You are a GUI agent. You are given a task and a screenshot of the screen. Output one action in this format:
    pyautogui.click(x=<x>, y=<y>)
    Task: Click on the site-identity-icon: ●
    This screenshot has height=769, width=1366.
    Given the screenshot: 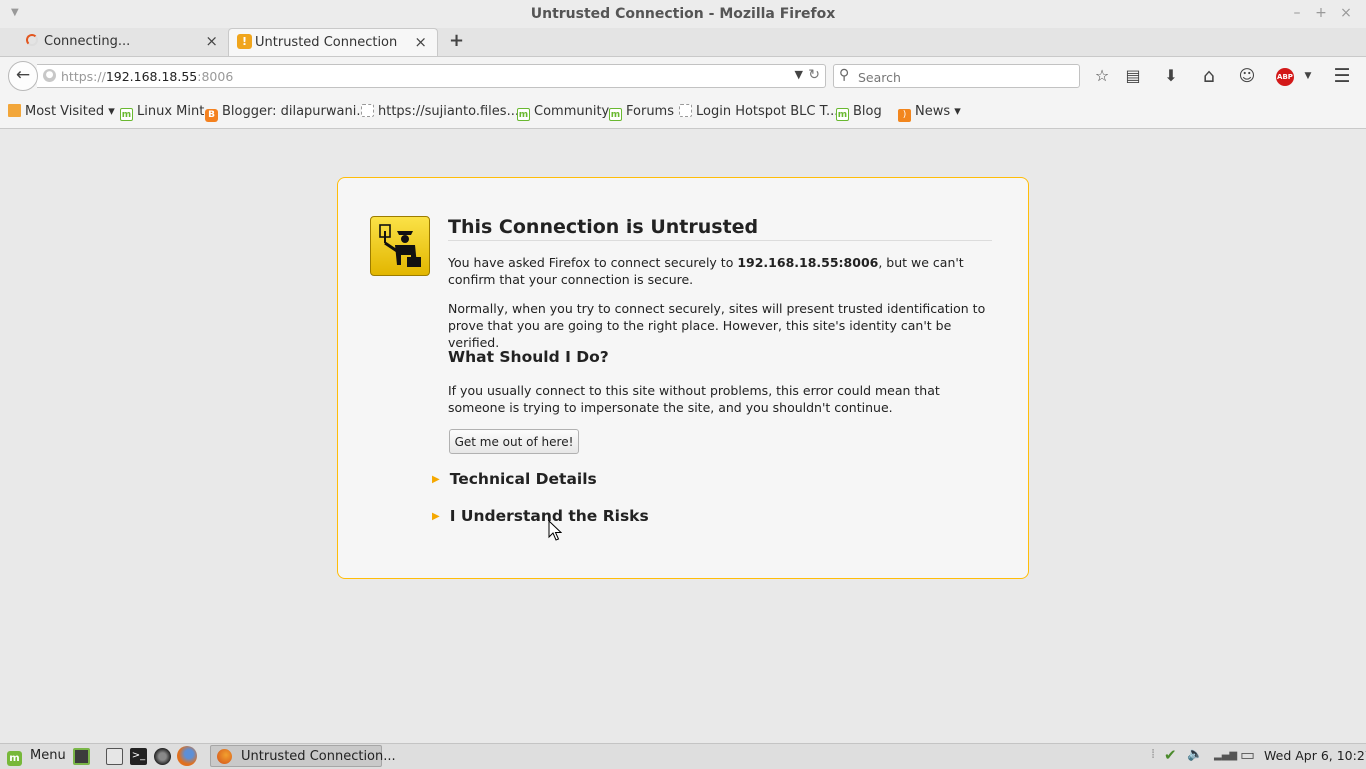 What is the action you would take?
    pyautogui.click(x=49, y=75)
    